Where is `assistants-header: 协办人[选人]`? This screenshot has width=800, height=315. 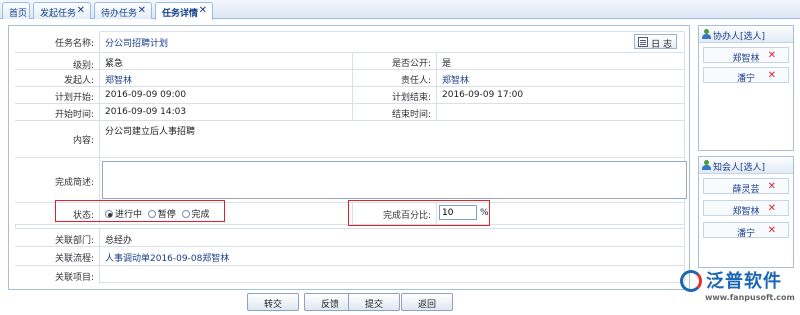
assistants-header: 协办人[选人] is located at coordinates (746, 34).